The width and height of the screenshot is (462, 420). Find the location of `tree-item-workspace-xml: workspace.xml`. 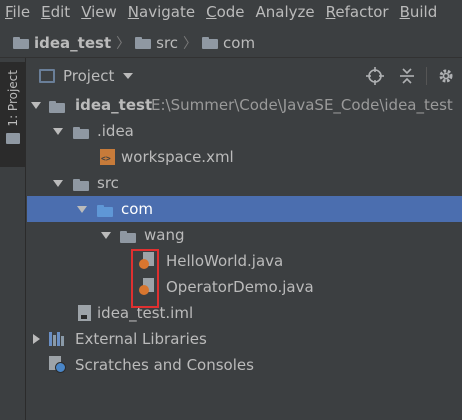

tree-item-workspace-xml: workspace.xml is located at coordinates (244, 157).